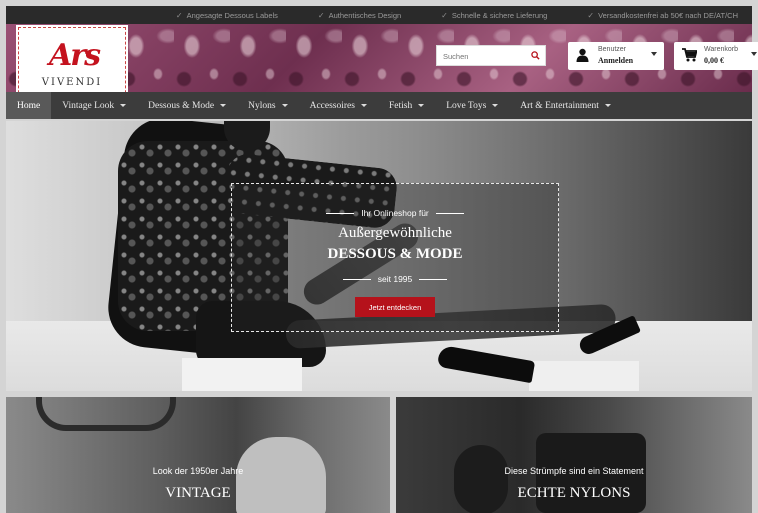 The image size is (758, 513). What do you see at coordinates (198, 455) in the screenshot?
I see `category-tile-vintage: Look der 1950er Jahre VINTAGE` at bounding box center [198, 455].